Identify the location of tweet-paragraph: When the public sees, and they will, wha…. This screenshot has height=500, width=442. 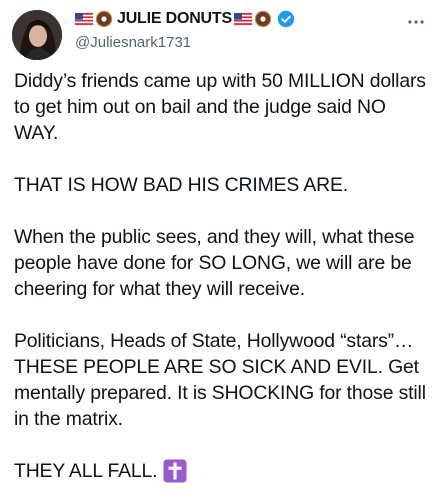
(214, 263).